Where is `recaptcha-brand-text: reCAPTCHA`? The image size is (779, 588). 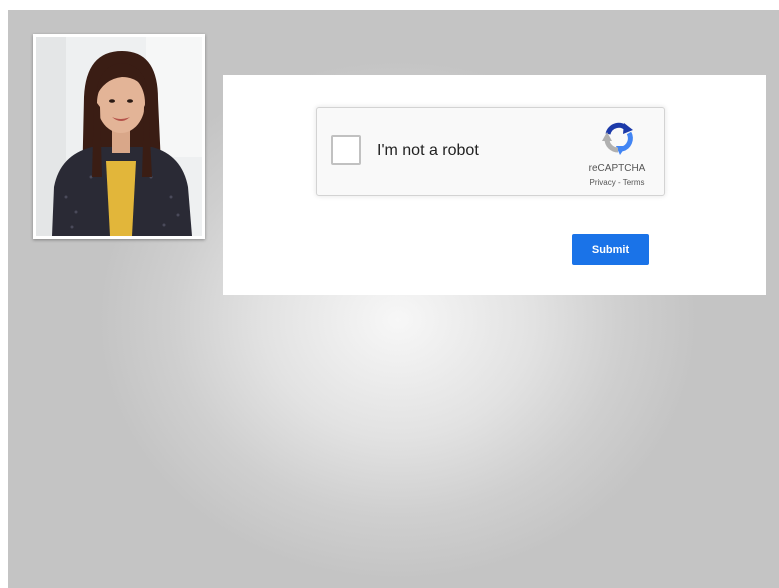
recaptcha-brand-text: reCAPTCHA is located at coordinates (617, 168).